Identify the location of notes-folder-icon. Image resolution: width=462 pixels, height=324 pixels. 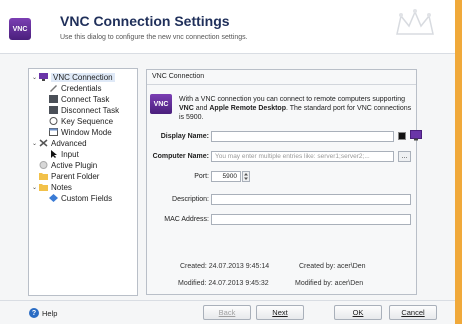
(43, 187).